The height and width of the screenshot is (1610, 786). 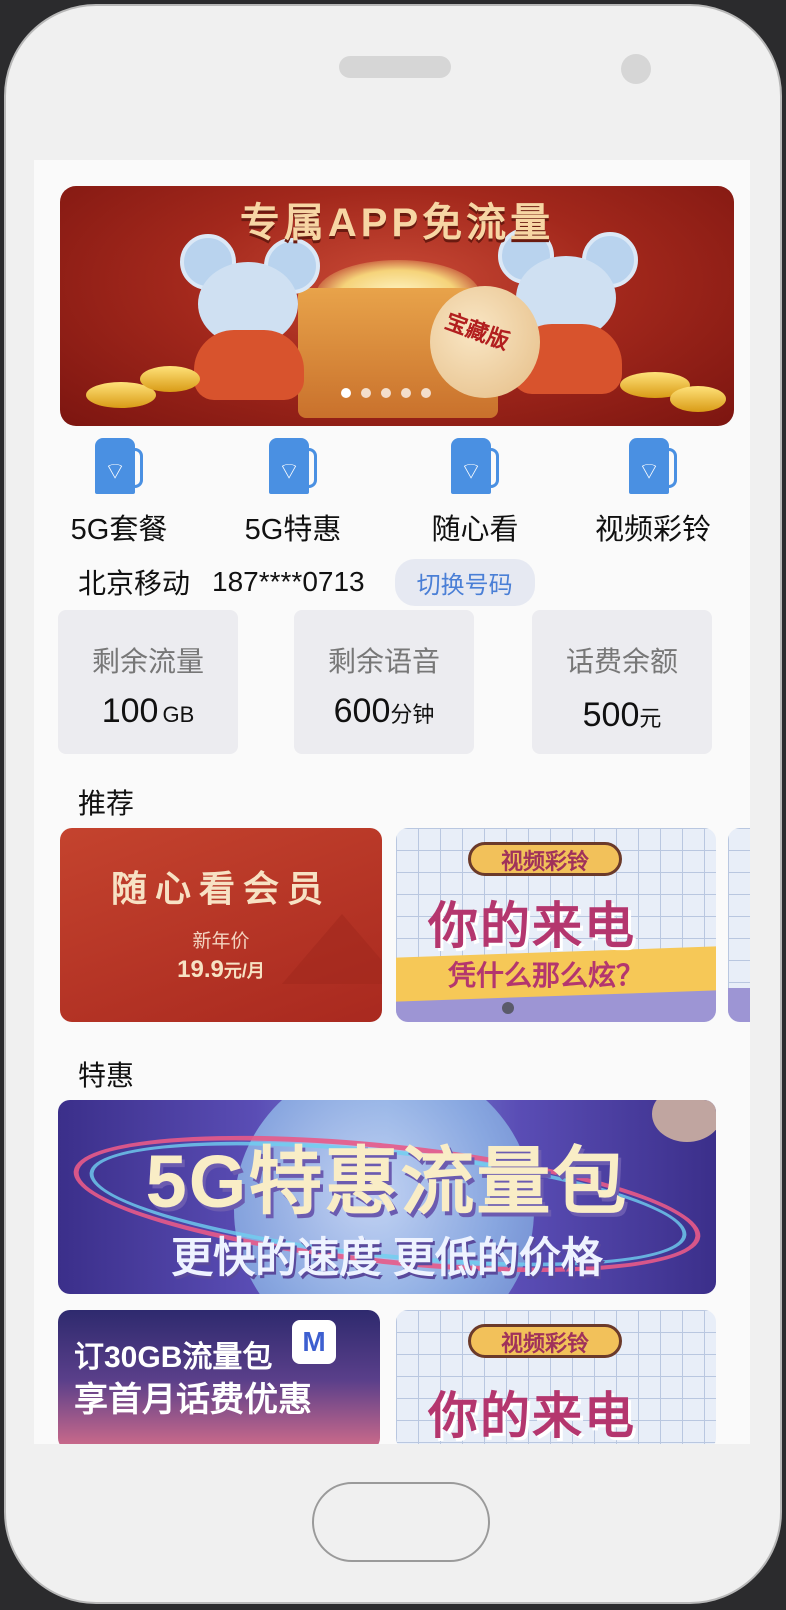 I want to click on phone-number: 187****0713, so click(x=288, y=581).